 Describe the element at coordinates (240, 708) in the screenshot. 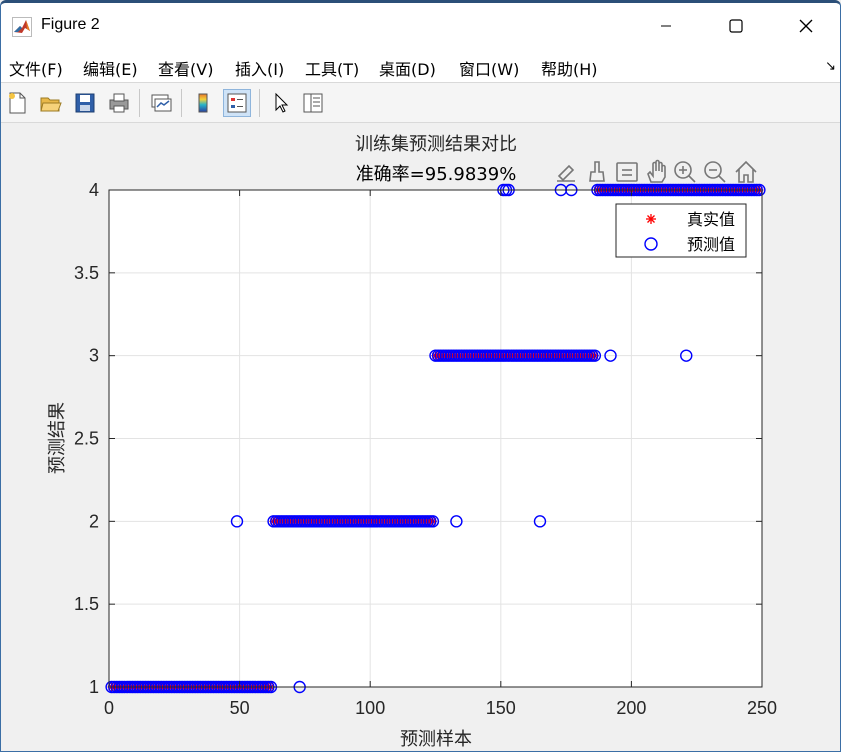

I see `x-tick-label: 50` at that location.